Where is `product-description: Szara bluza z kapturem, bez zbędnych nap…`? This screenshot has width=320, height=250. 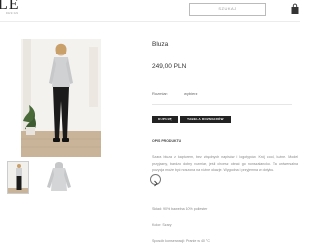
product-description: Szara bluza z kapturem, bez zbędnych nap… is located at coordinates (225, 163).